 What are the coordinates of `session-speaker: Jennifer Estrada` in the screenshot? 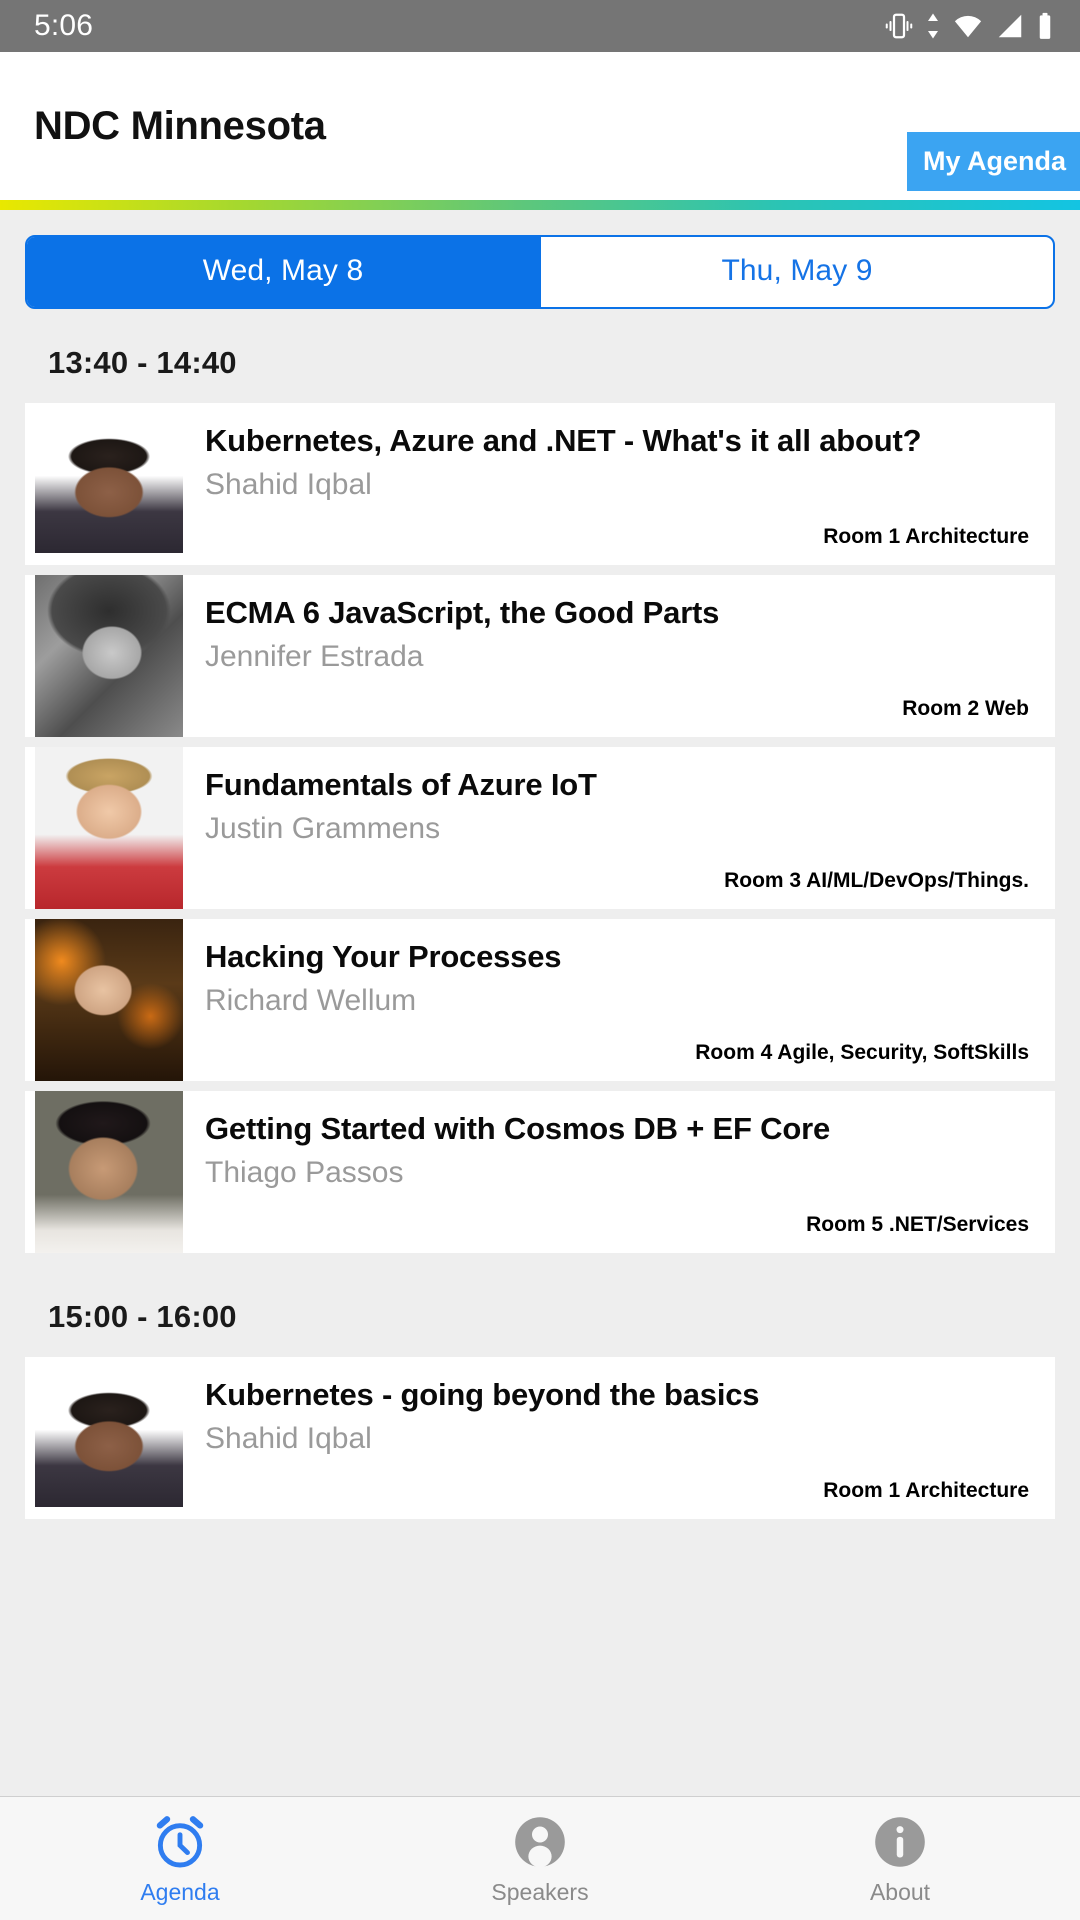 It's located at (314, 656).